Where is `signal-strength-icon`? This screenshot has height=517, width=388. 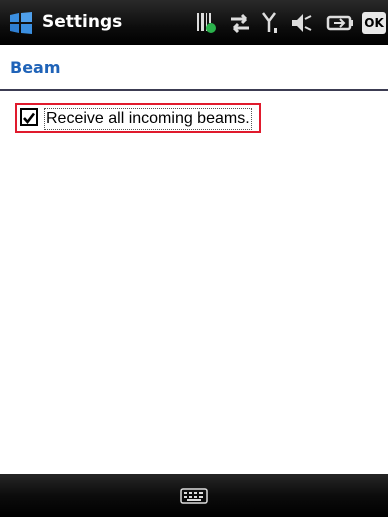 signal-strength-icon is located at coordinates (271, 23).